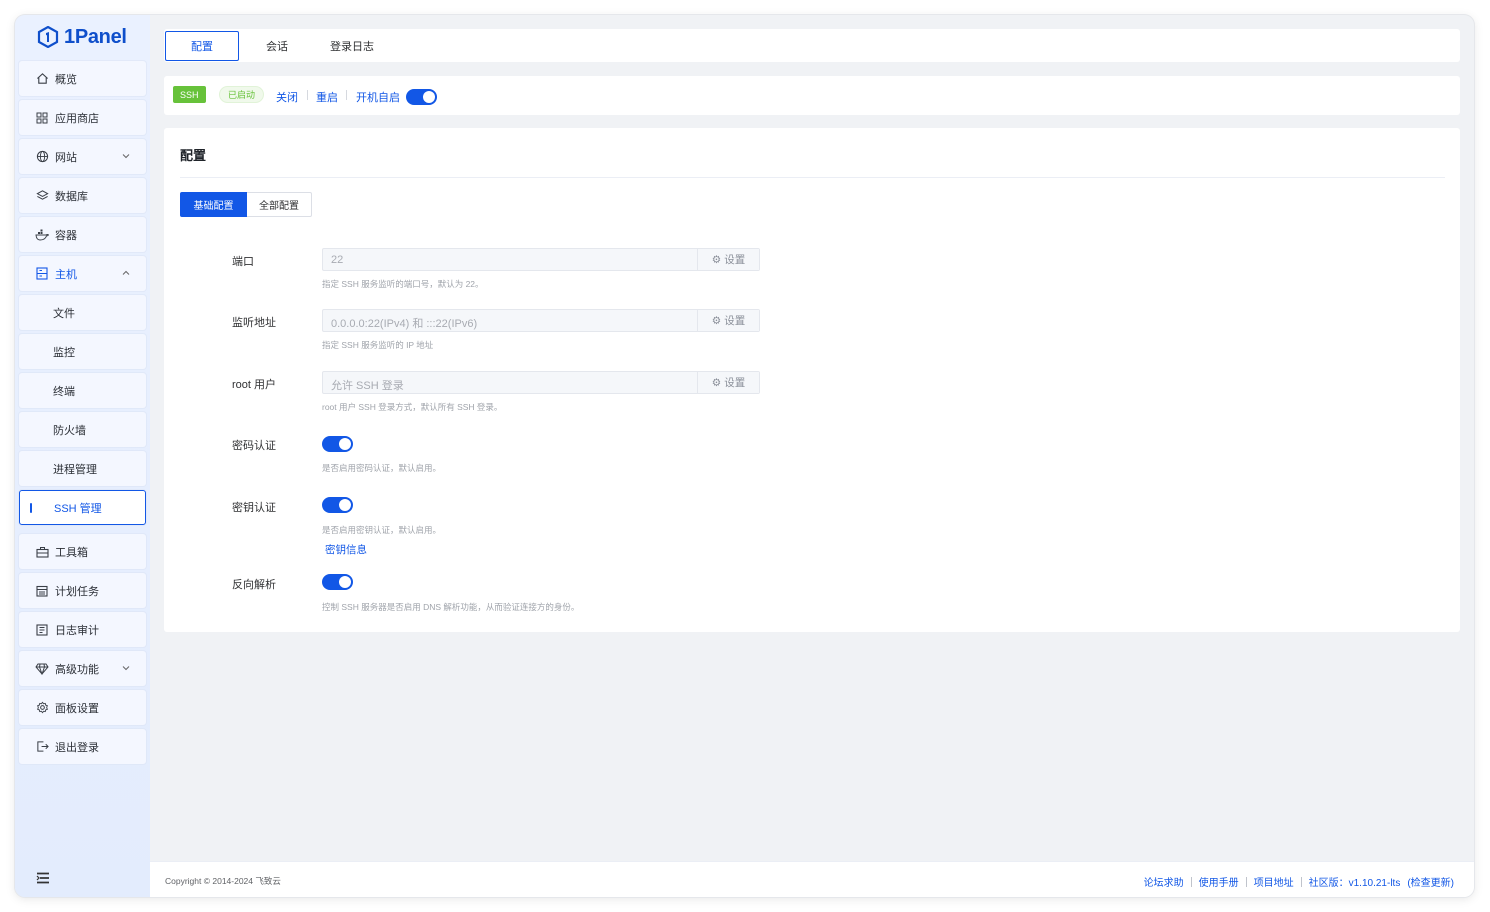  I want to click on sidebar-item-label: 工具箱, so click(71, 552).